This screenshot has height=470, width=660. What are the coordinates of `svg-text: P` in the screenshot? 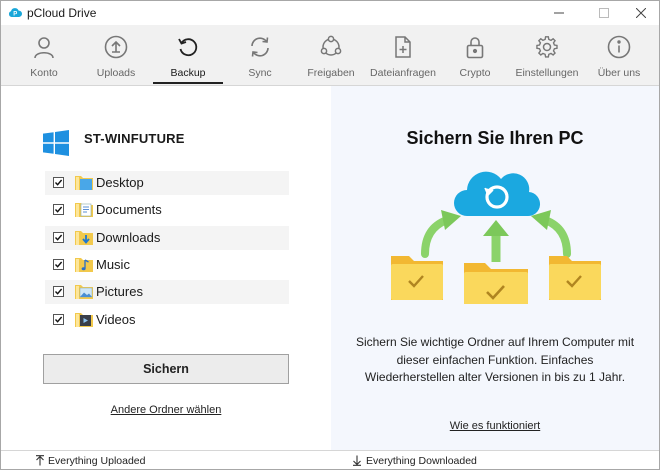 It's located at (15, 15).